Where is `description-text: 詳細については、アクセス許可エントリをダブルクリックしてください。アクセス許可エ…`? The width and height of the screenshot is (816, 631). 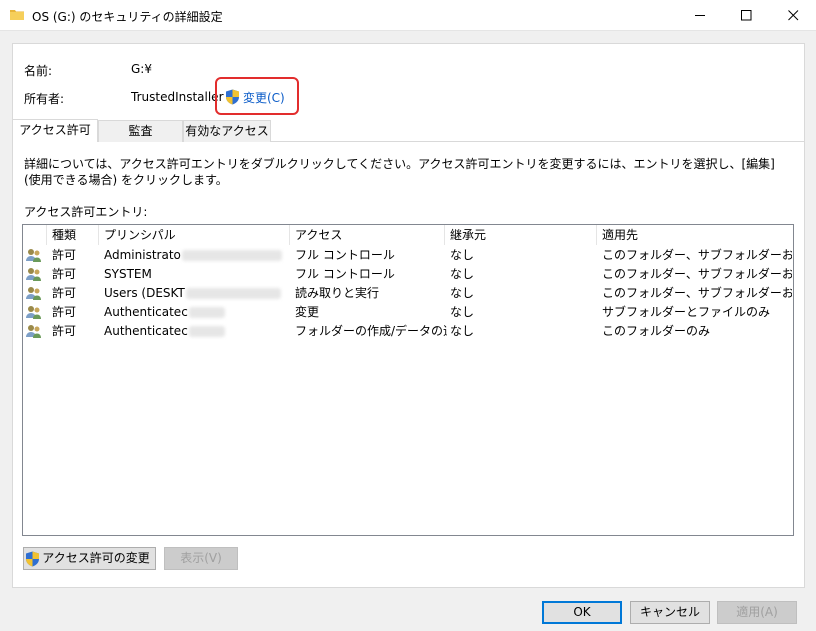
description-text: 詳細については、アクセス許可エントリをダブルクリックしてください。アクセス許可エ… is located at coordinates (399, 172).